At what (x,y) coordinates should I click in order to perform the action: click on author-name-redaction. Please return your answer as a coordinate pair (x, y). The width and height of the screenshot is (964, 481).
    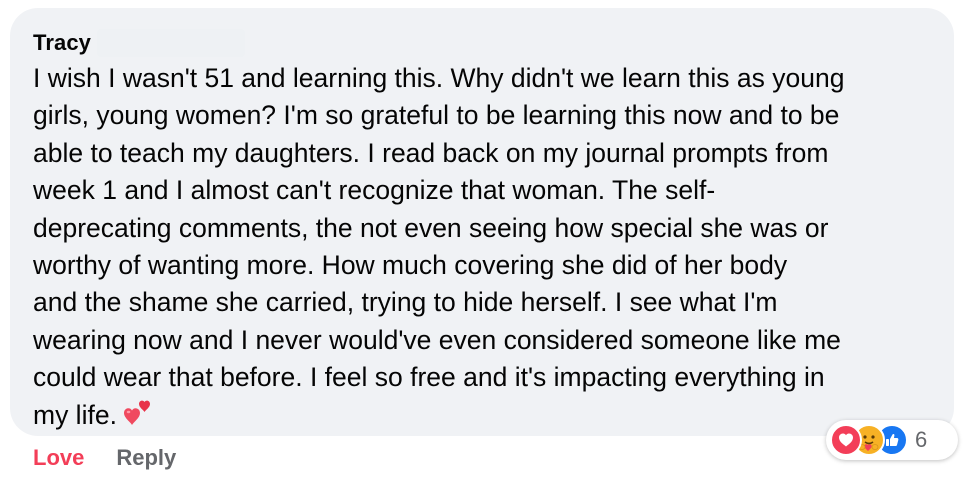
    Looking at the image, I should click on (171, 43).